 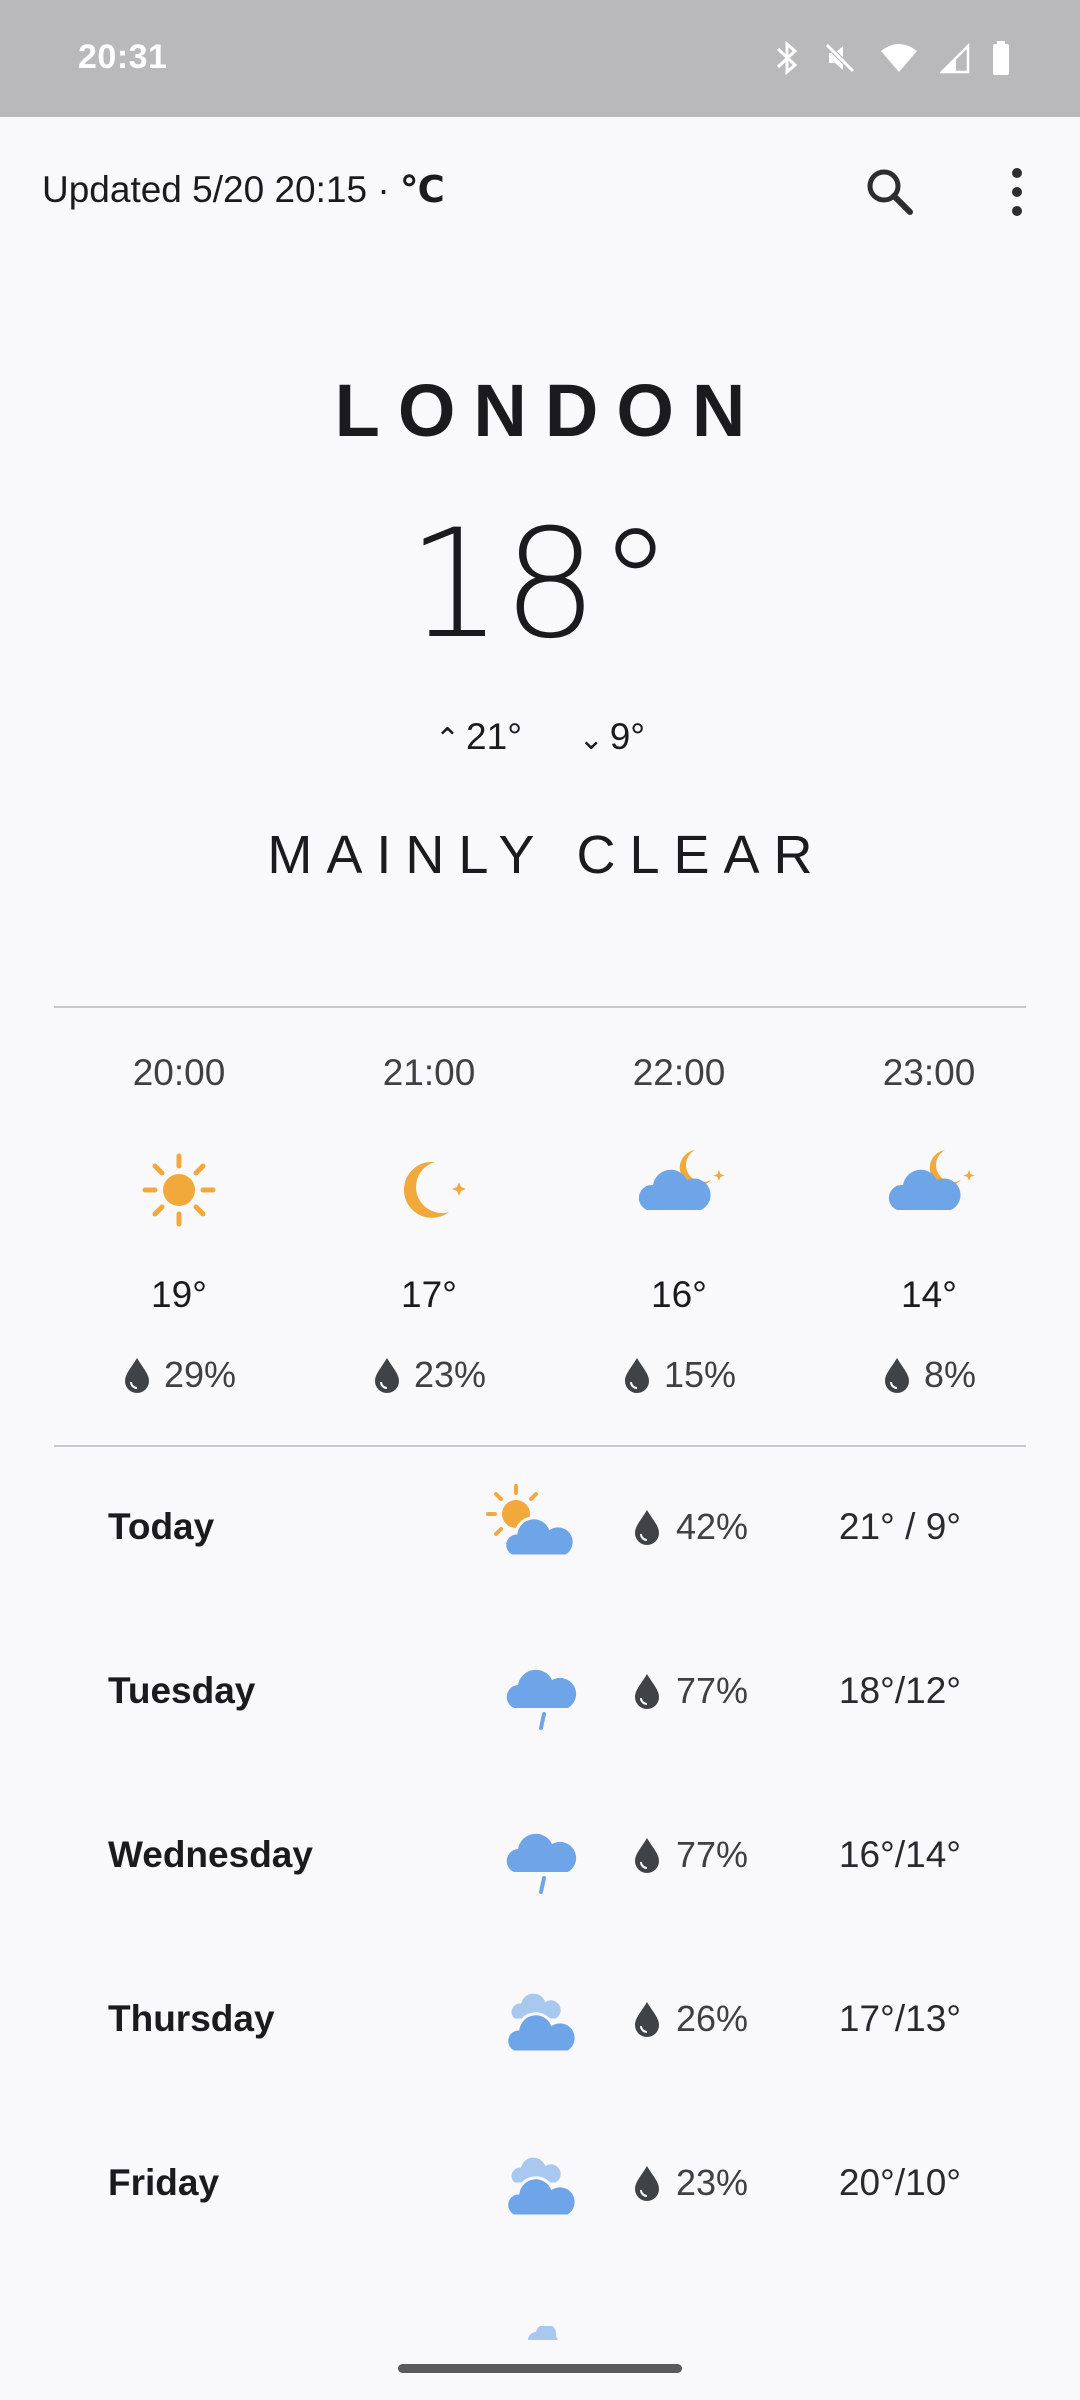 I want to click on day-temp-range: 16°/14°, so click(x=900, y=1854).